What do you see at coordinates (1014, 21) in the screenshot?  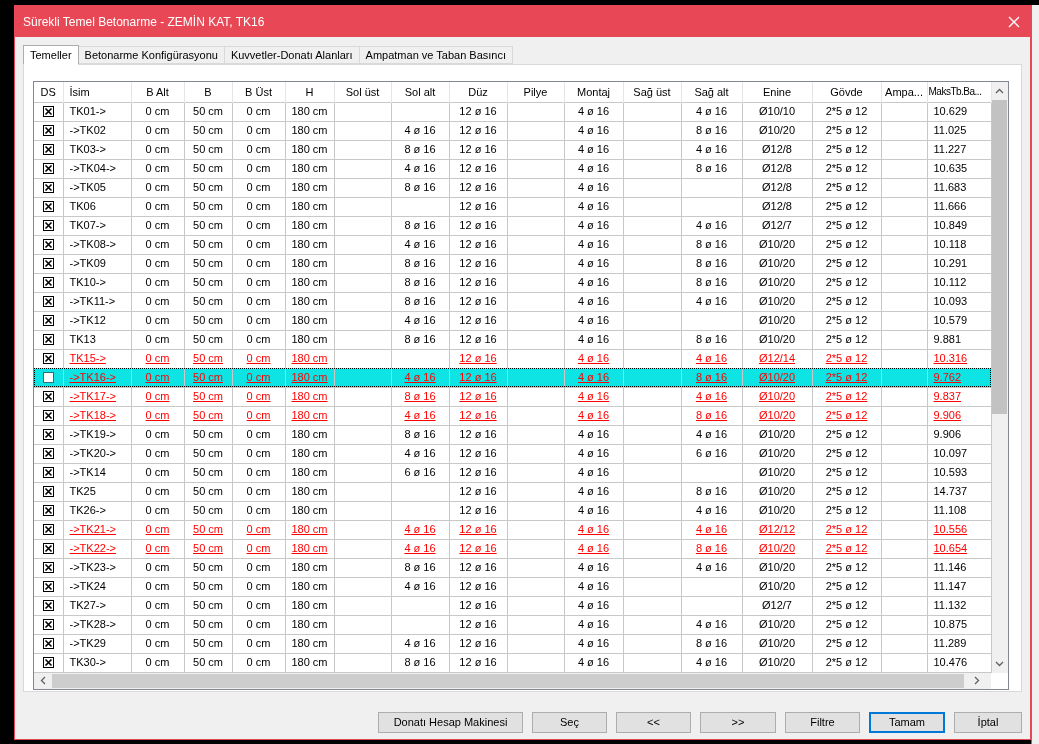 I see `close-icon` at bounding box center [1014, 21].